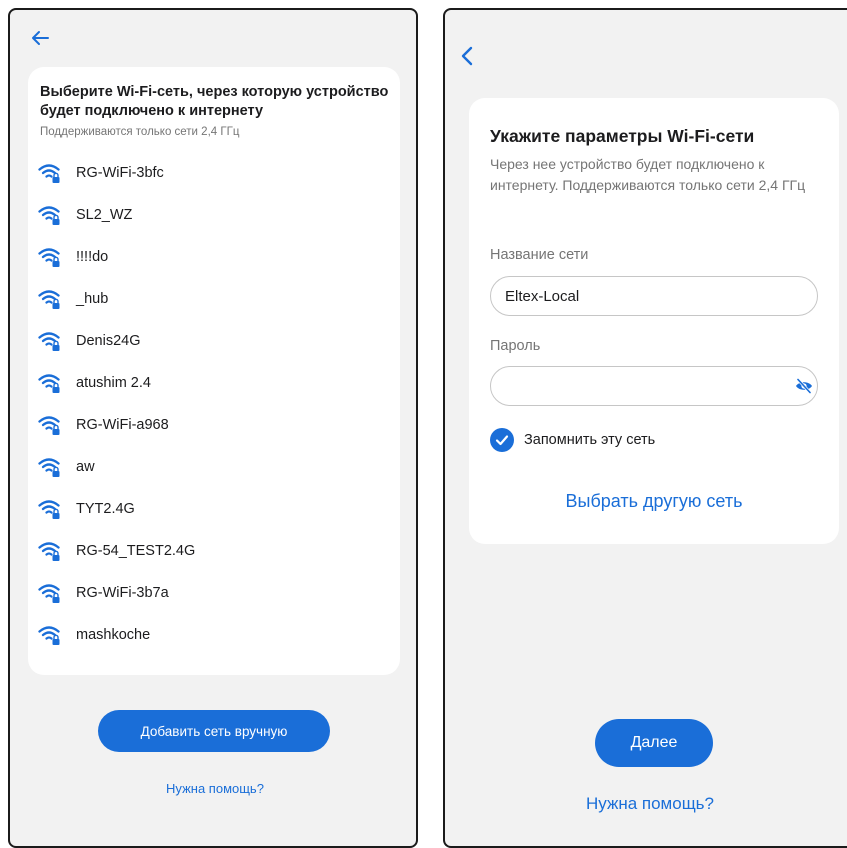  I want to click on network-item: atushim 2.4, so click(213, 383).